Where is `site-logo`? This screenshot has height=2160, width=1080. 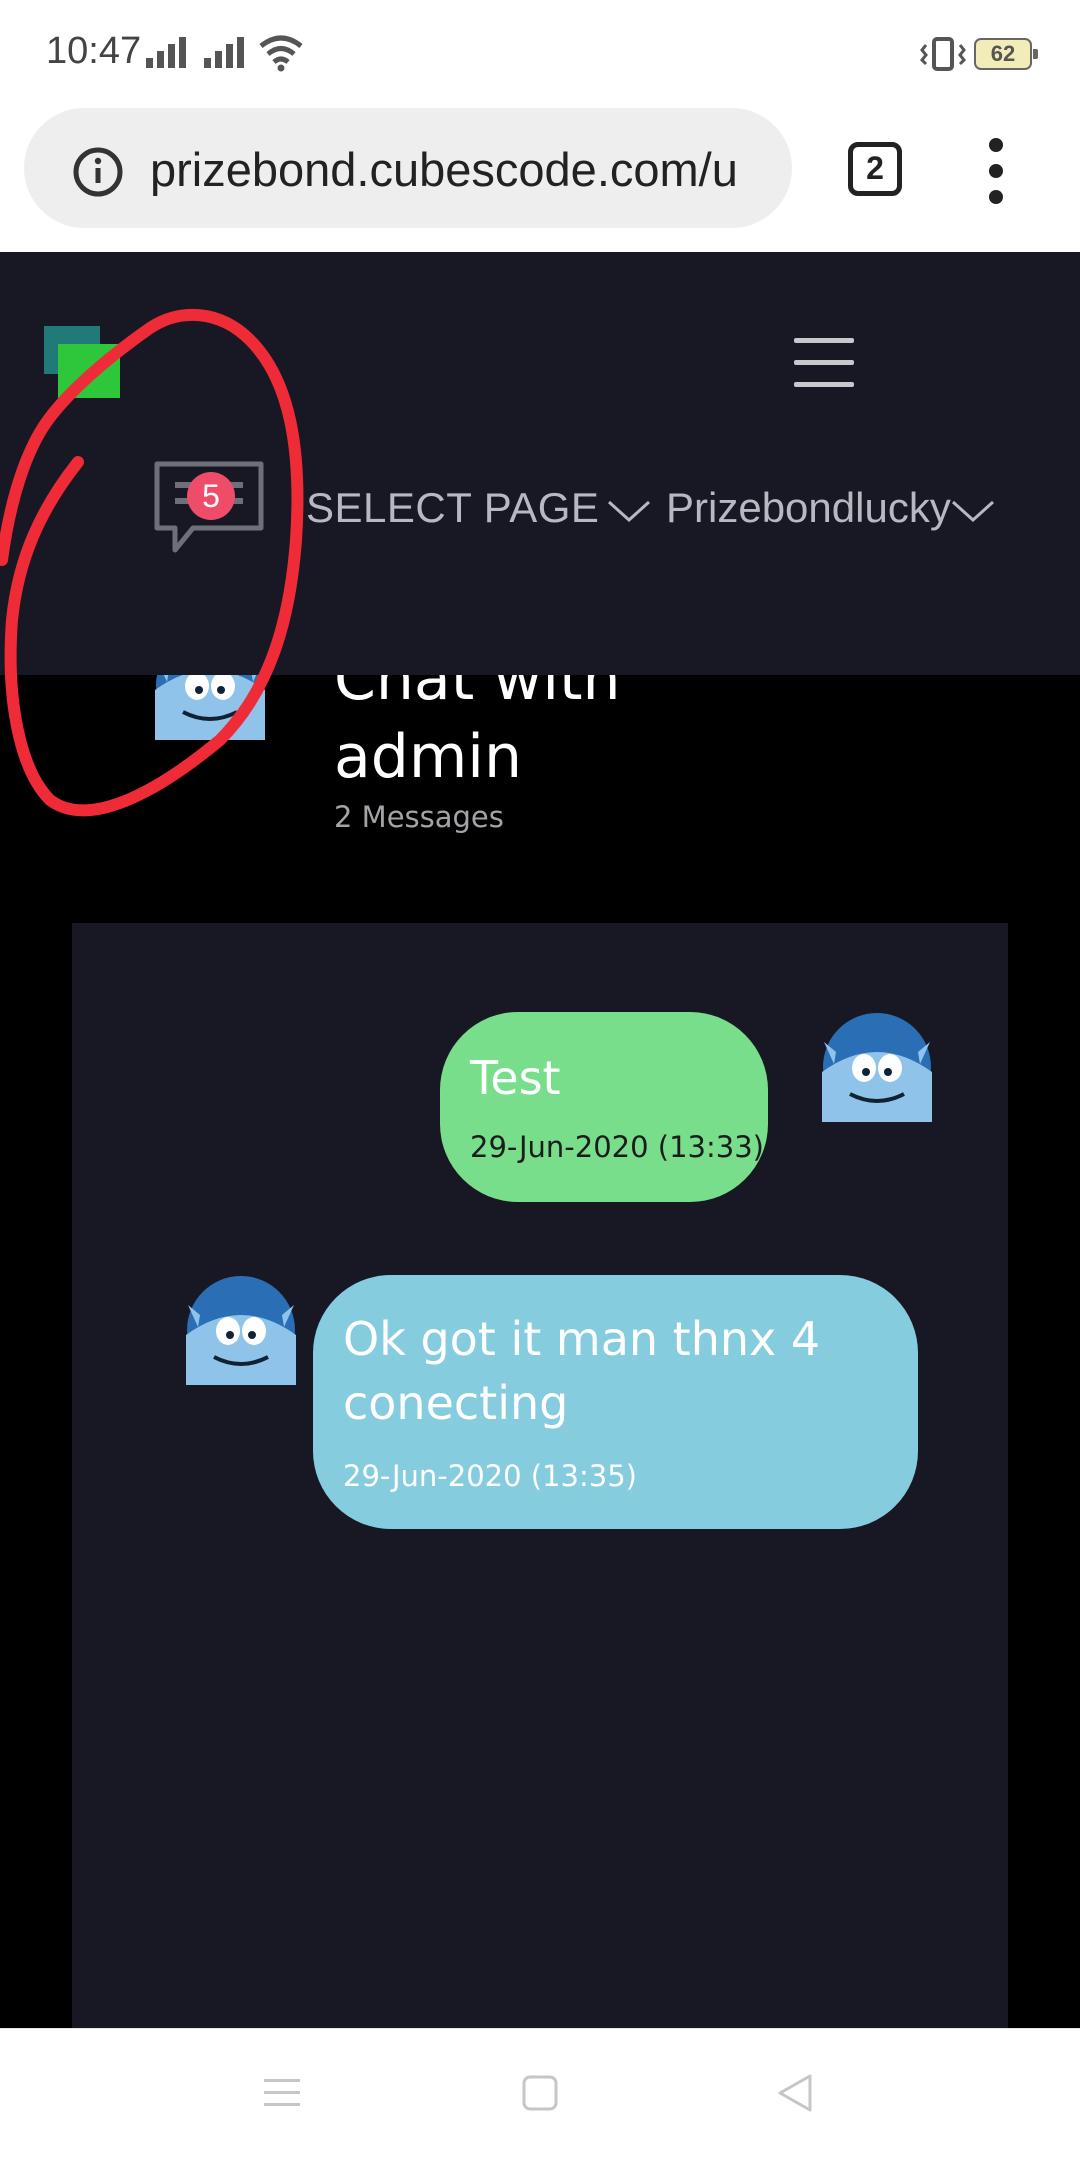
site-logo is located at coordinates (83, 362).